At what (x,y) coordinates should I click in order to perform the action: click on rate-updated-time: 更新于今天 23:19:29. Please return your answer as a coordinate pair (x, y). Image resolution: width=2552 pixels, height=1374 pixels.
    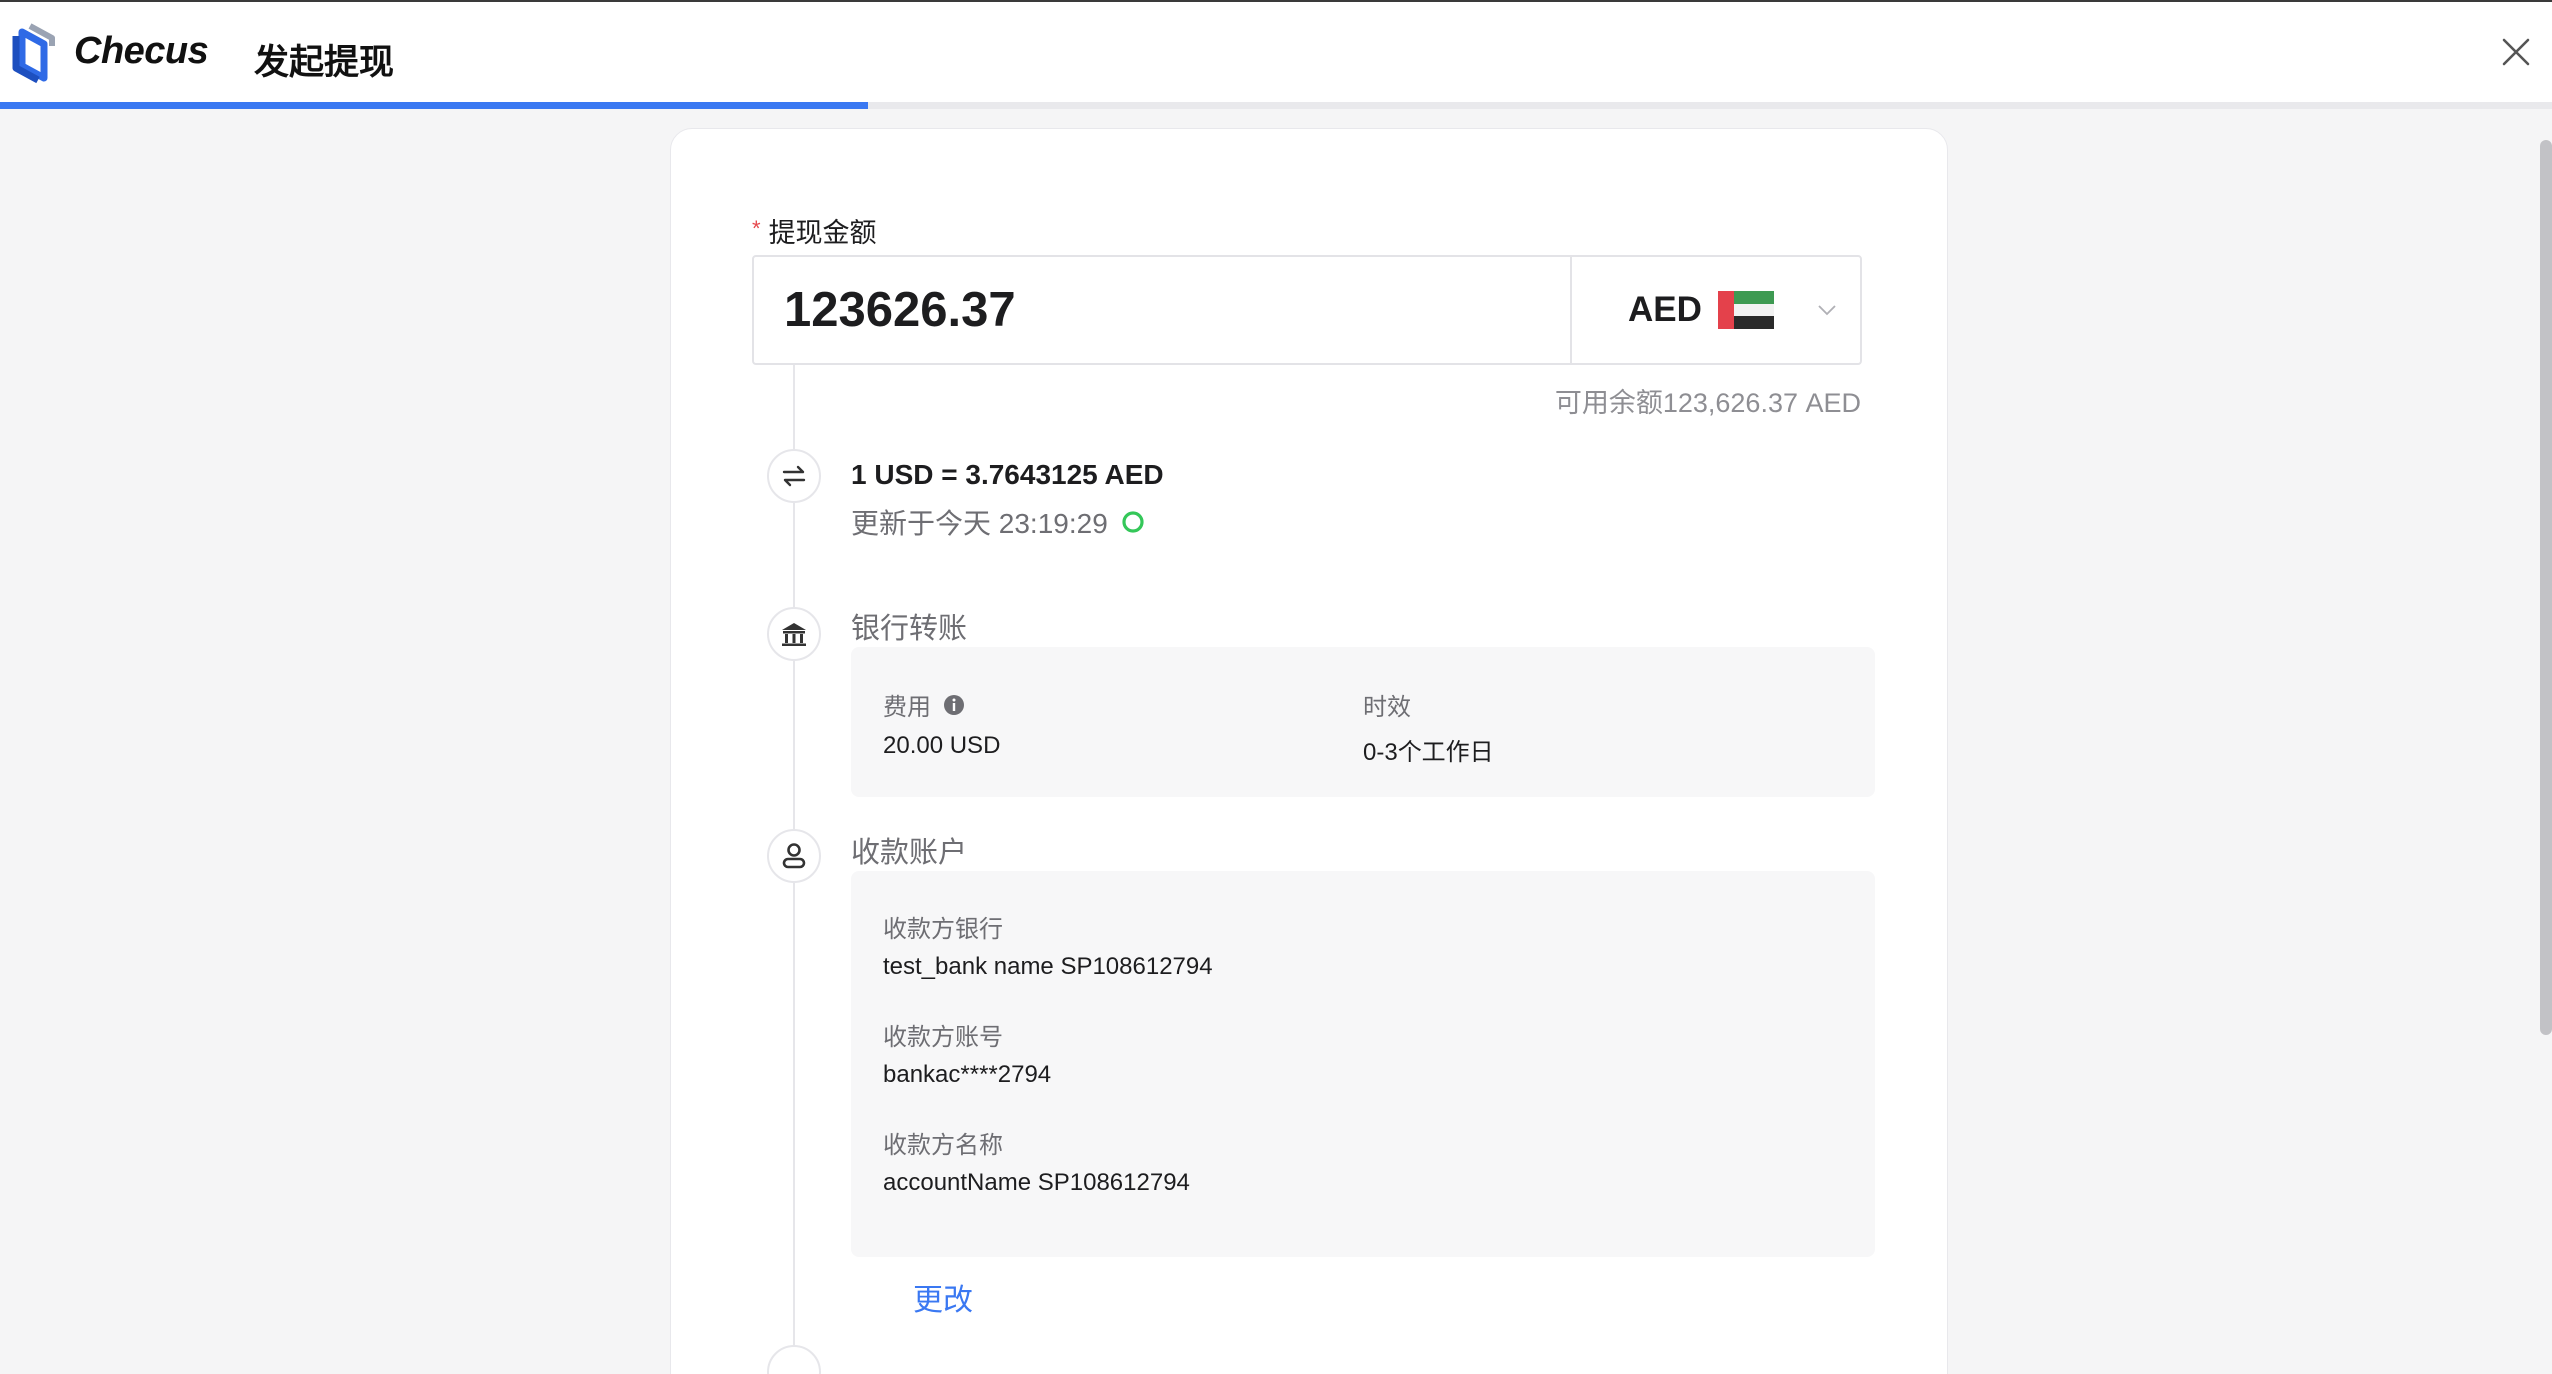
    Looking at the image, I should click on (979, 523).